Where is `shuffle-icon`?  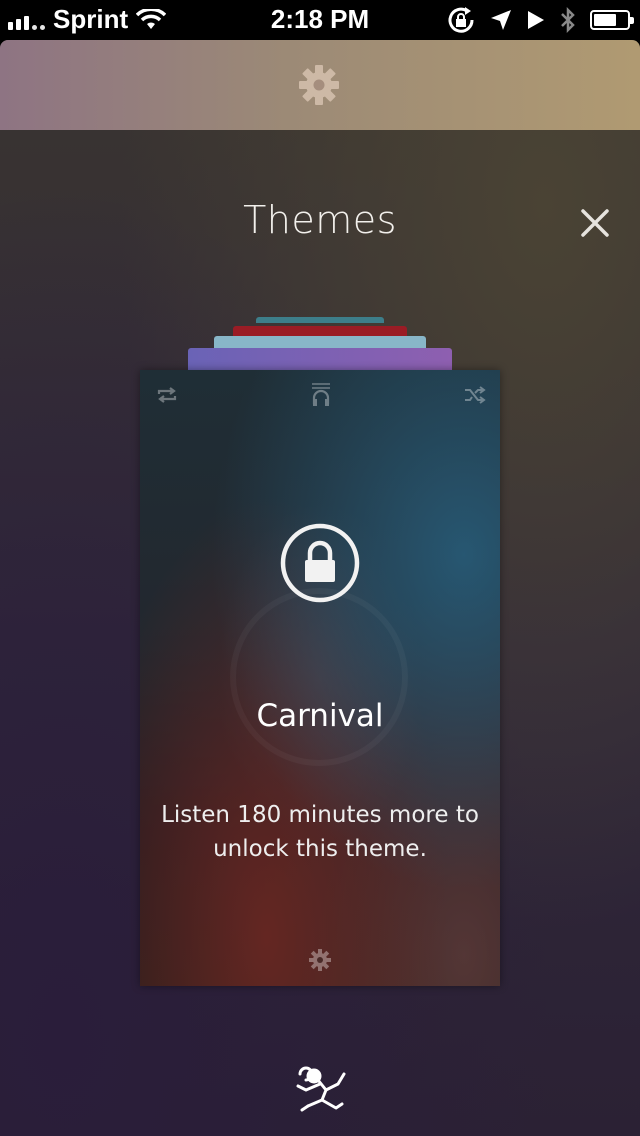 shuffle-icon is located at coordinates (475, 395).